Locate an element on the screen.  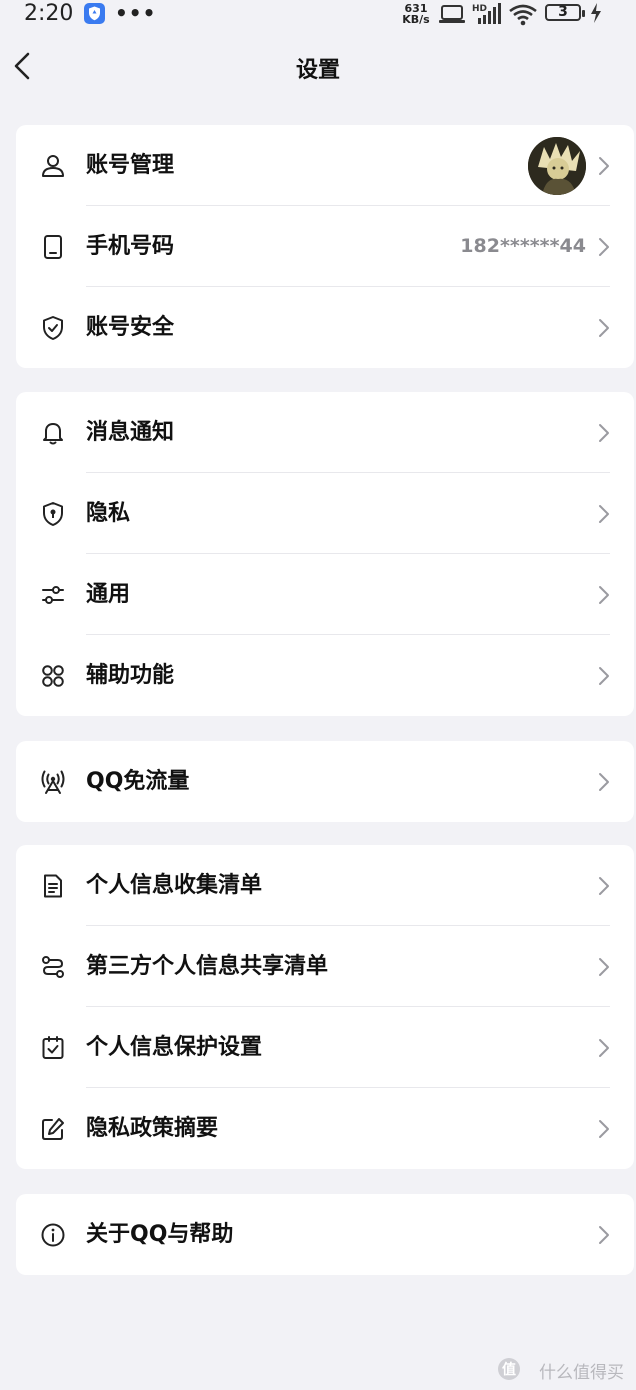
row-label: 隐私政策摘要 is located at coordinates (152, 1128).